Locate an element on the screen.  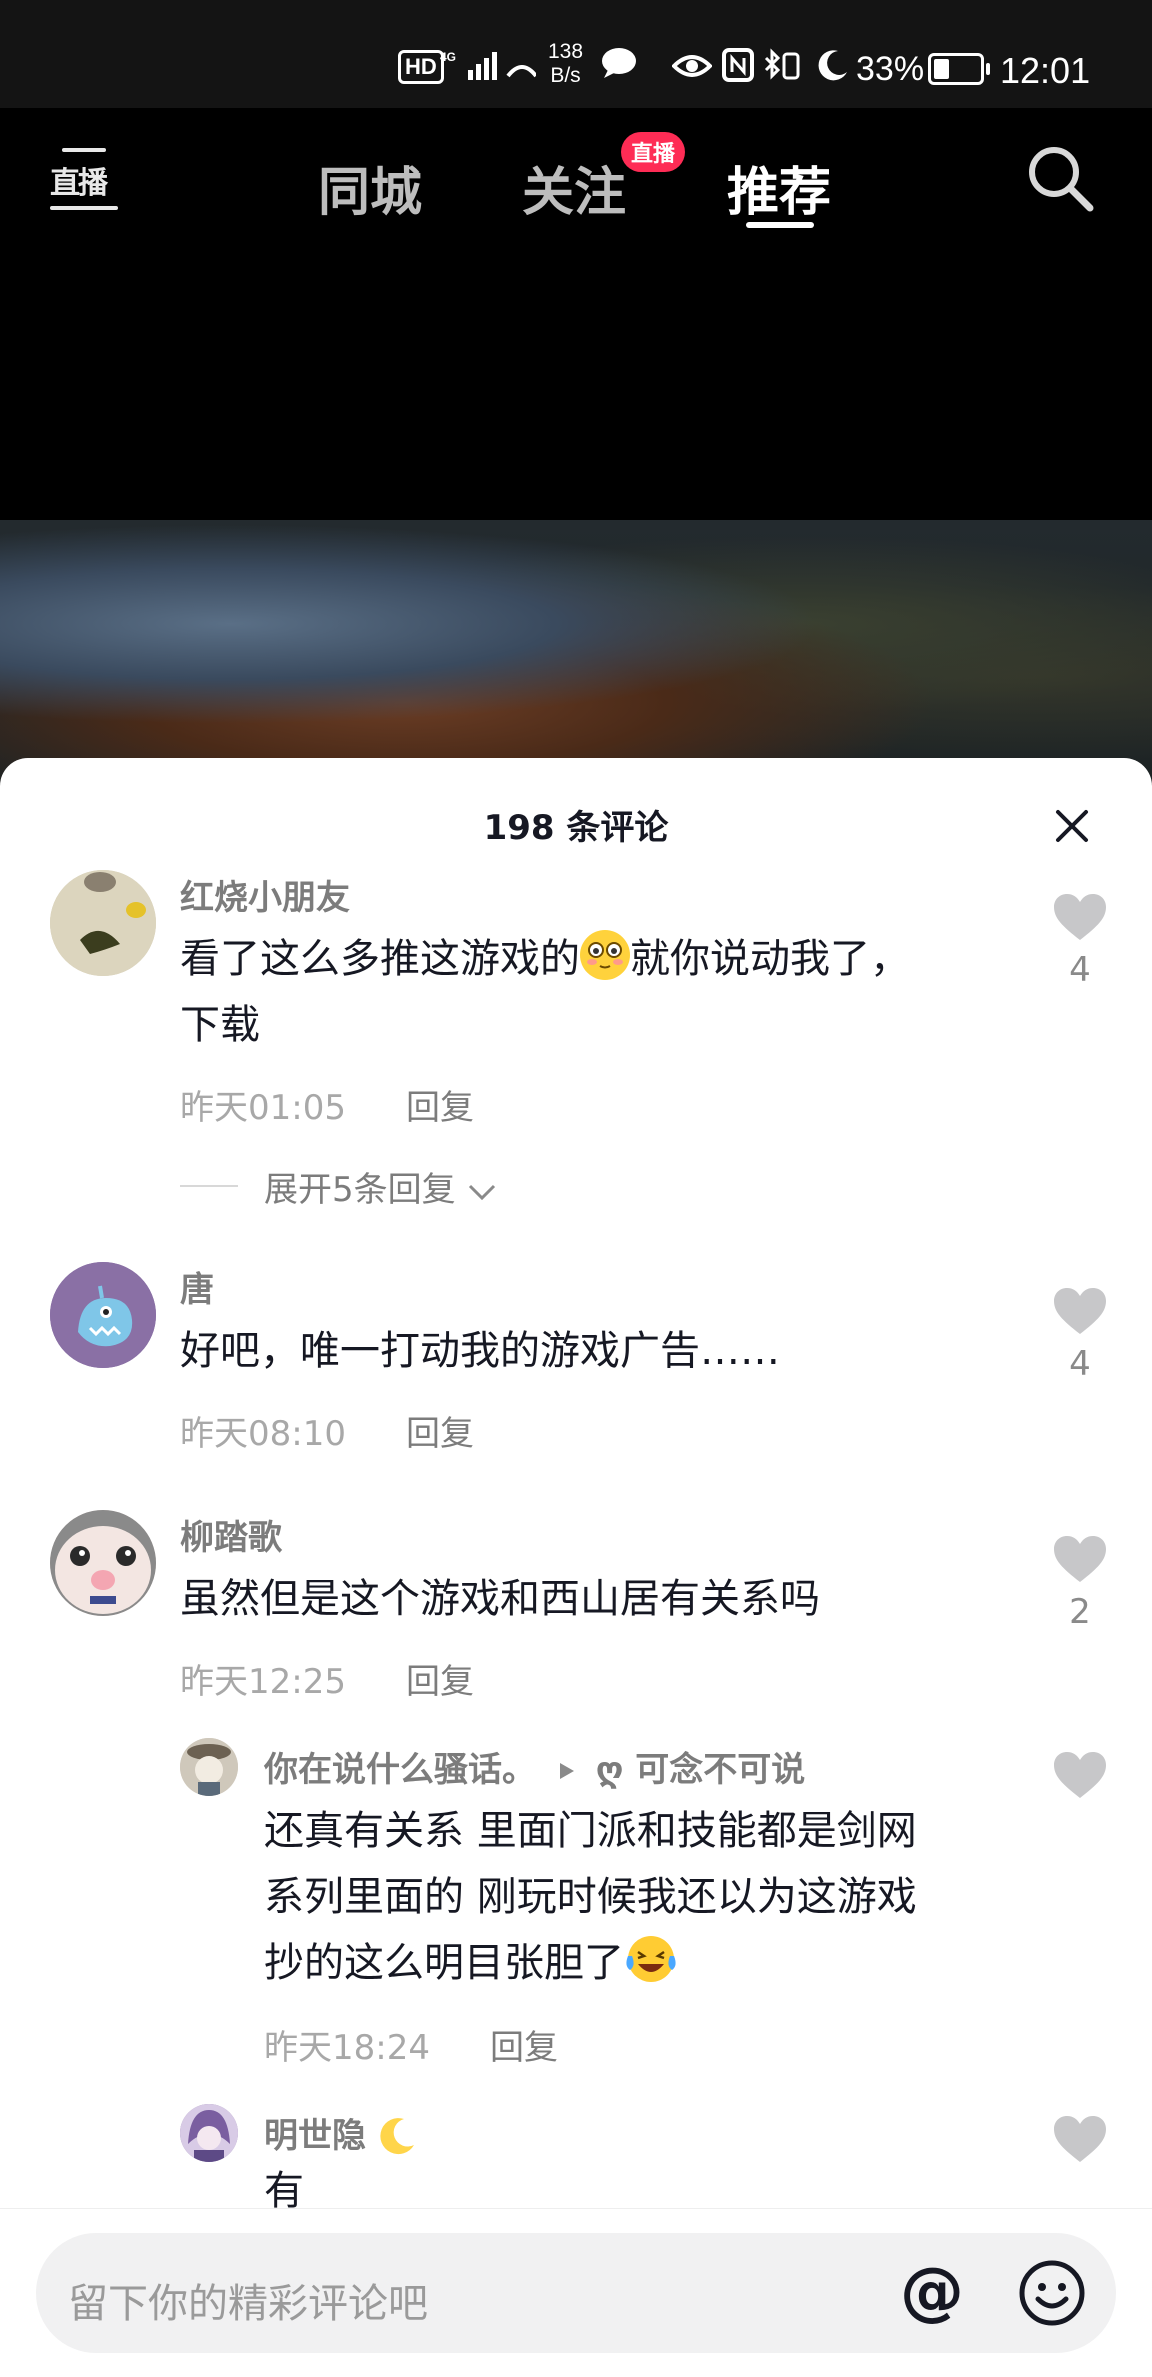
video-frame-image is located at coordinates (576, 650).